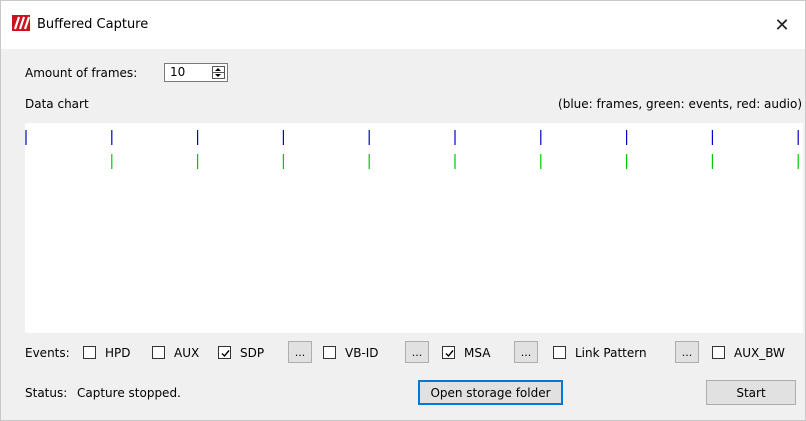 The height and width of the screenshot is (421, 806). What do you see at coordinates (611, 353) in the screenshot?
I see `link-pattern-label: Link Pattern` at bounding box center [611, 353].